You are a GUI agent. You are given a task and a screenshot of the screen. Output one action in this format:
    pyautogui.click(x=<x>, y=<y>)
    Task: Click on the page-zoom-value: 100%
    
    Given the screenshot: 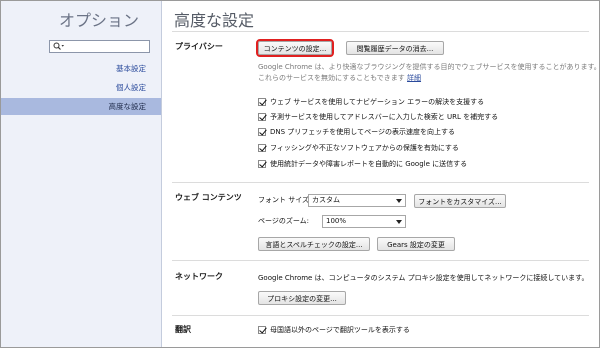 What is the action you would take?
    pyautogui.click(x=336, y=221)
    